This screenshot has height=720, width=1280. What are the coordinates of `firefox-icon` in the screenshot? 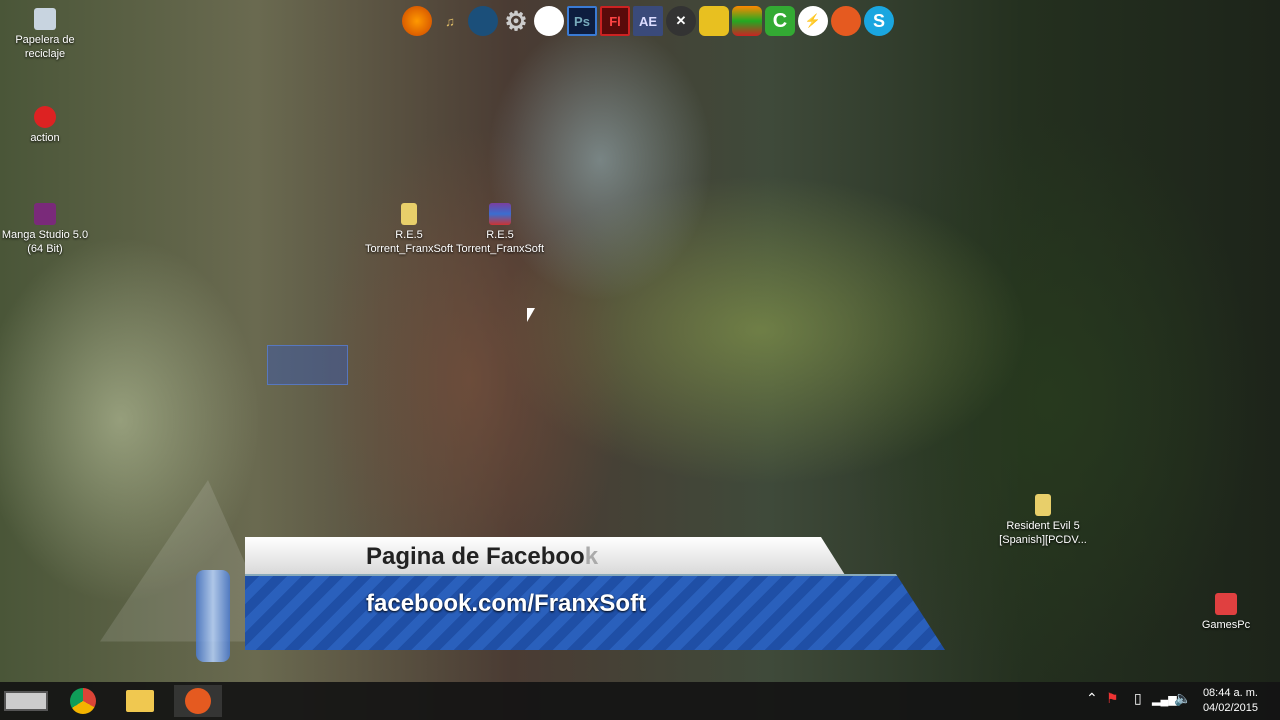 It's located at (417, 21).